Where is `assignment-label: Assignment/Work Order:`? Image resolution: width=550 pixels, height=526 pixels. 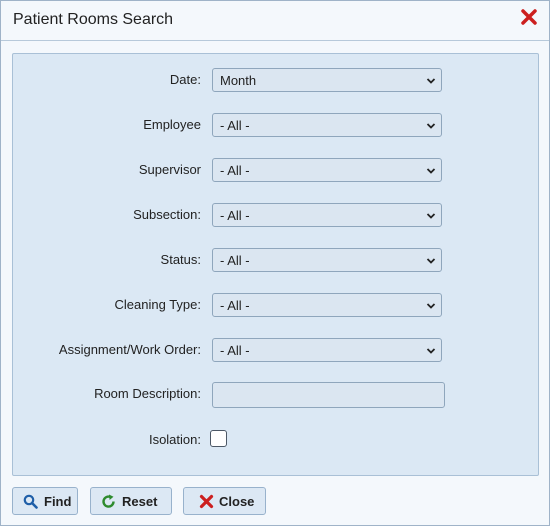 assignment-label: Assignment/Work Order: is located at coordinates (129, 349).